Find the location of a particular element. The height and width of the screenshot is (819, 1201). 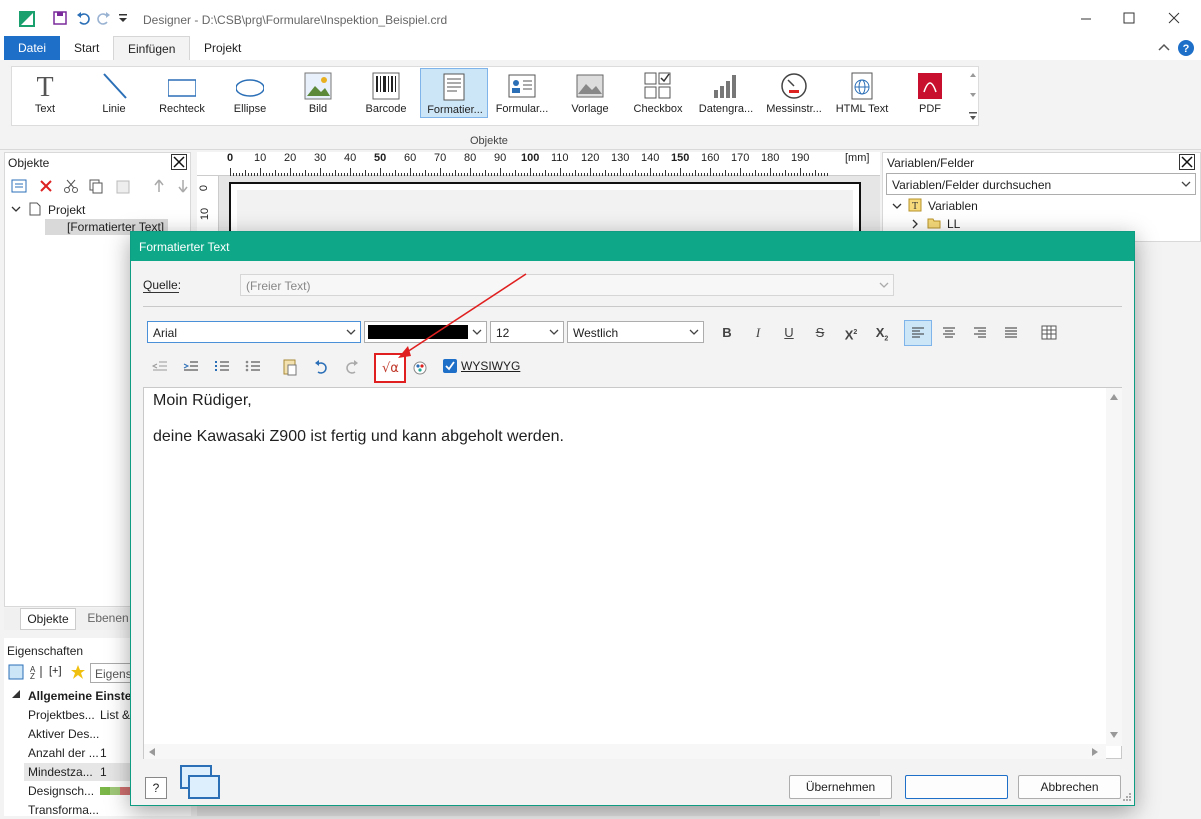

objects-panel-close-icon is located at coordinates (179, 162).